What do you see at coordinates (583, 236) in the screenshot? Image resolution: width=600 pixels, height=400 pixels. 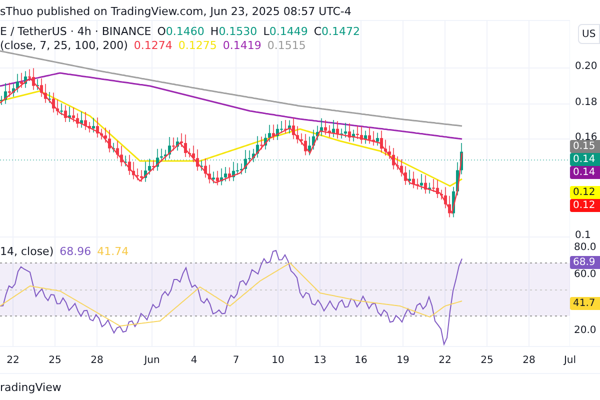 I see `axis-tick-label: 0.1` at bounding box center [583, 236].